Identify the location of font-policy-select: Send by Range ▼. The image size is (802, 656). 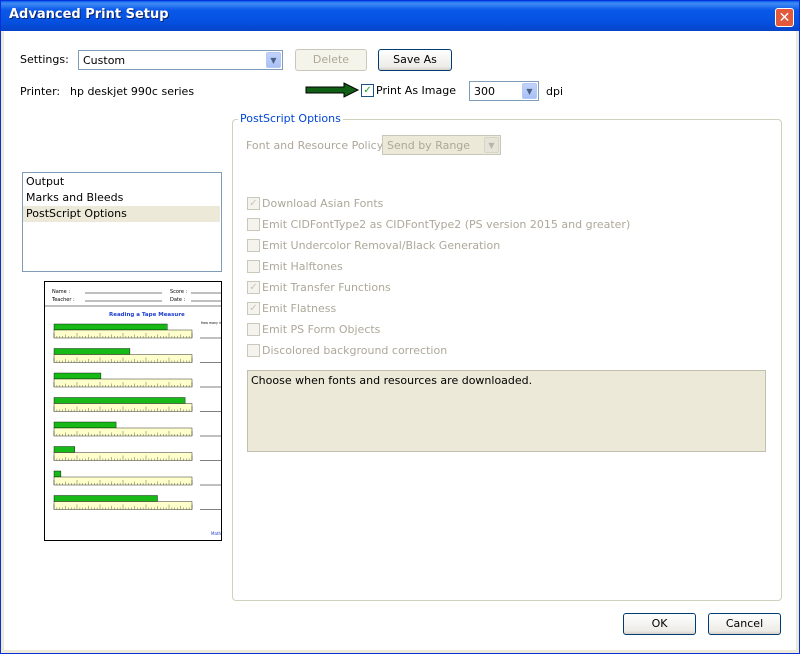
(441, 145).